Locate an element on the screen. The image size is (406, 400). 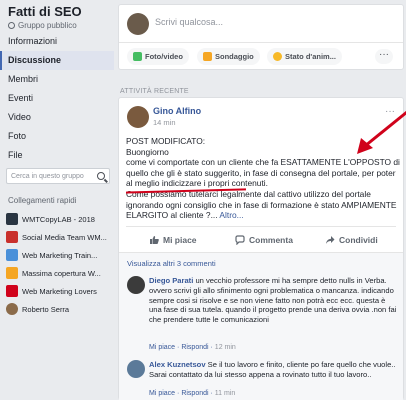
group-privacy: Gruppo pubblico is located at coordinates (42, 25).